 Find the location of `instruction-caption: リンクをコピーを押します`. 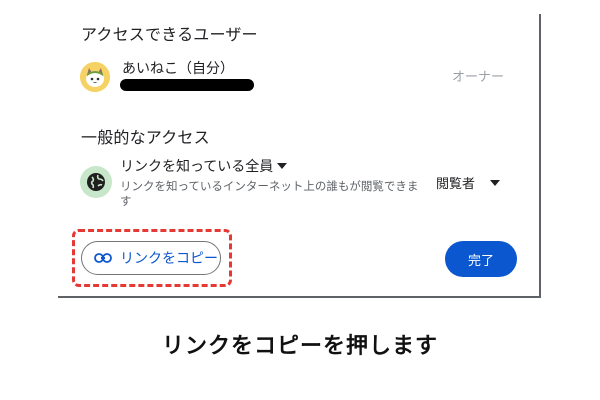

instruction-caption: リンクをコピーを押します is located at coordinates (299, 346).